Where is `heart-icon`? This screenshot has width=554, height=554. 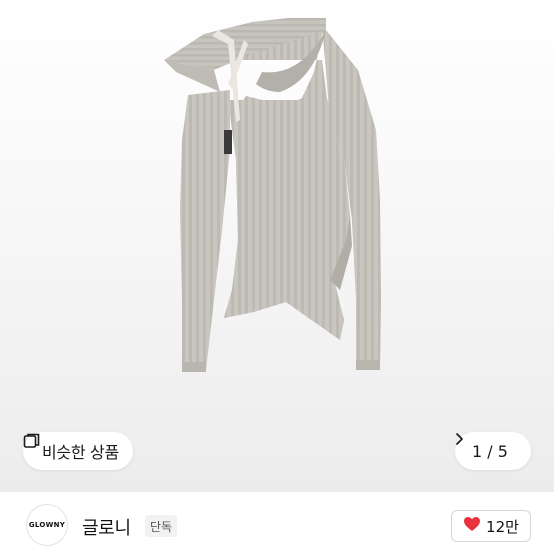
heart-icon is located at coordinates (472, 526).